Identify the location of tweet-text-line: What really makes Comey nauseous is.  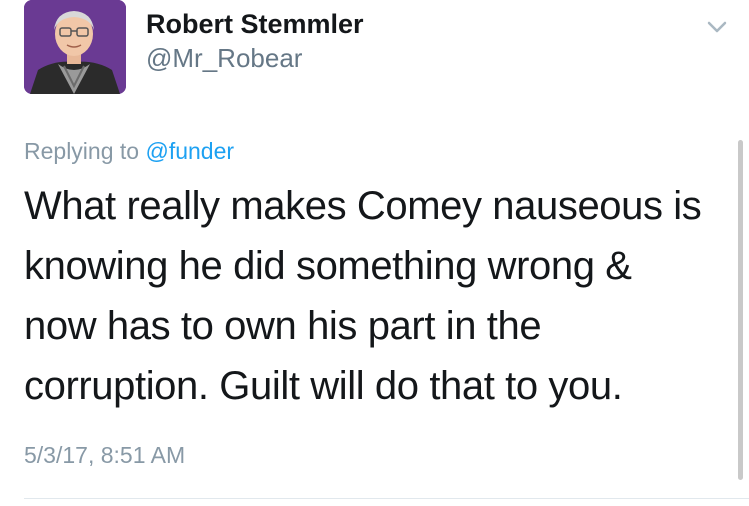
(363, 206).